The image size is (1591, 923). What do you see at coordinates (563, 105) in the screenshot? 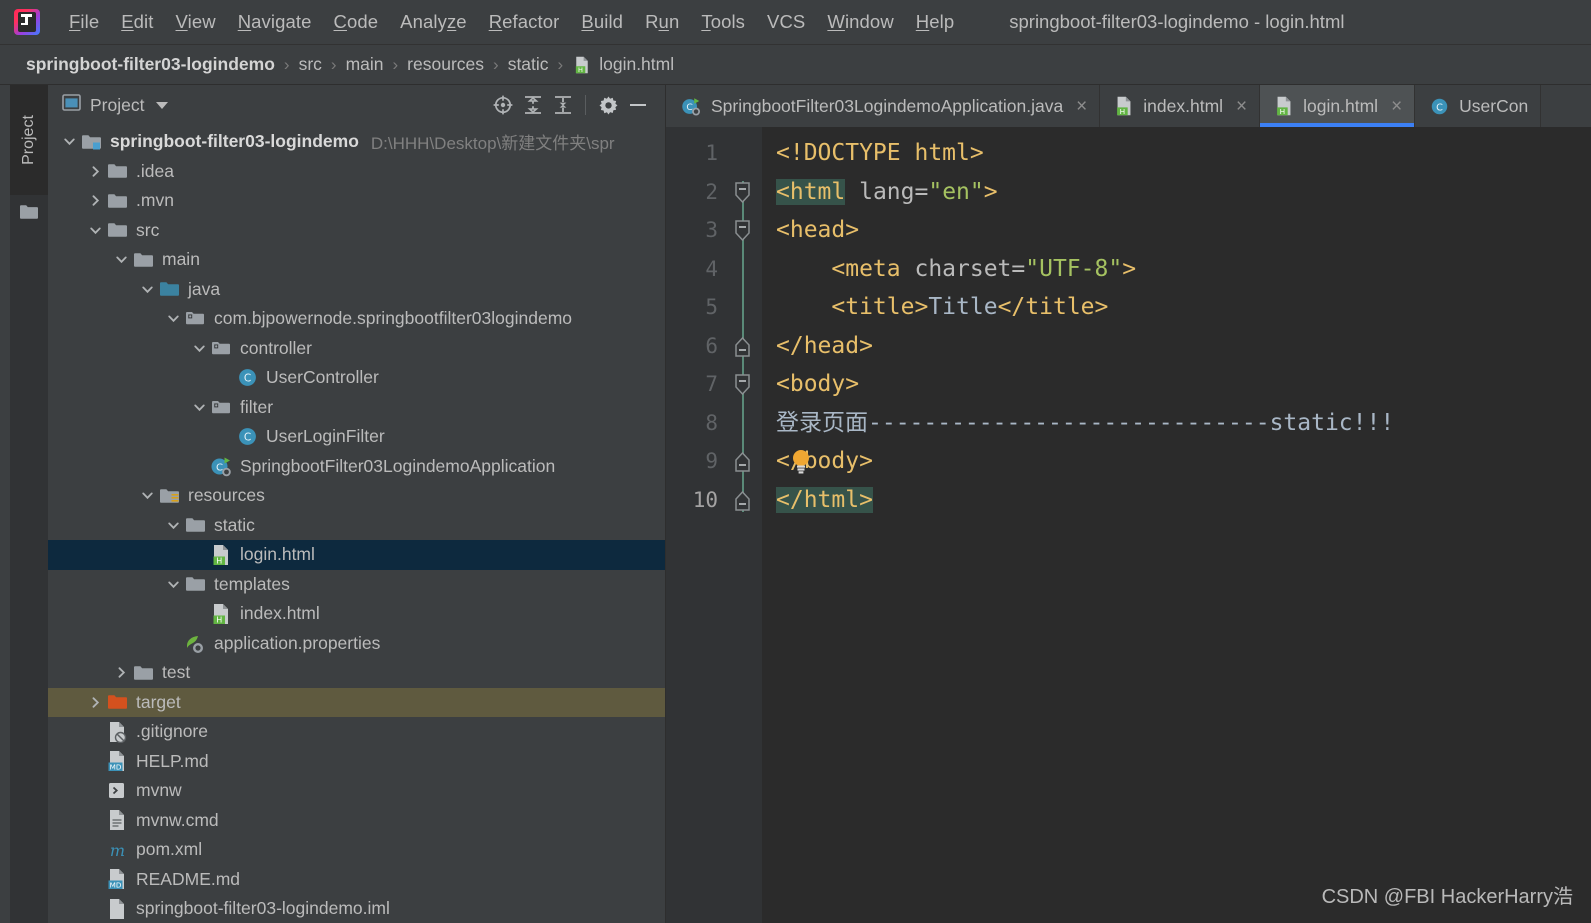
I see `collapse-all-icon` at bounding box center [563, 105].